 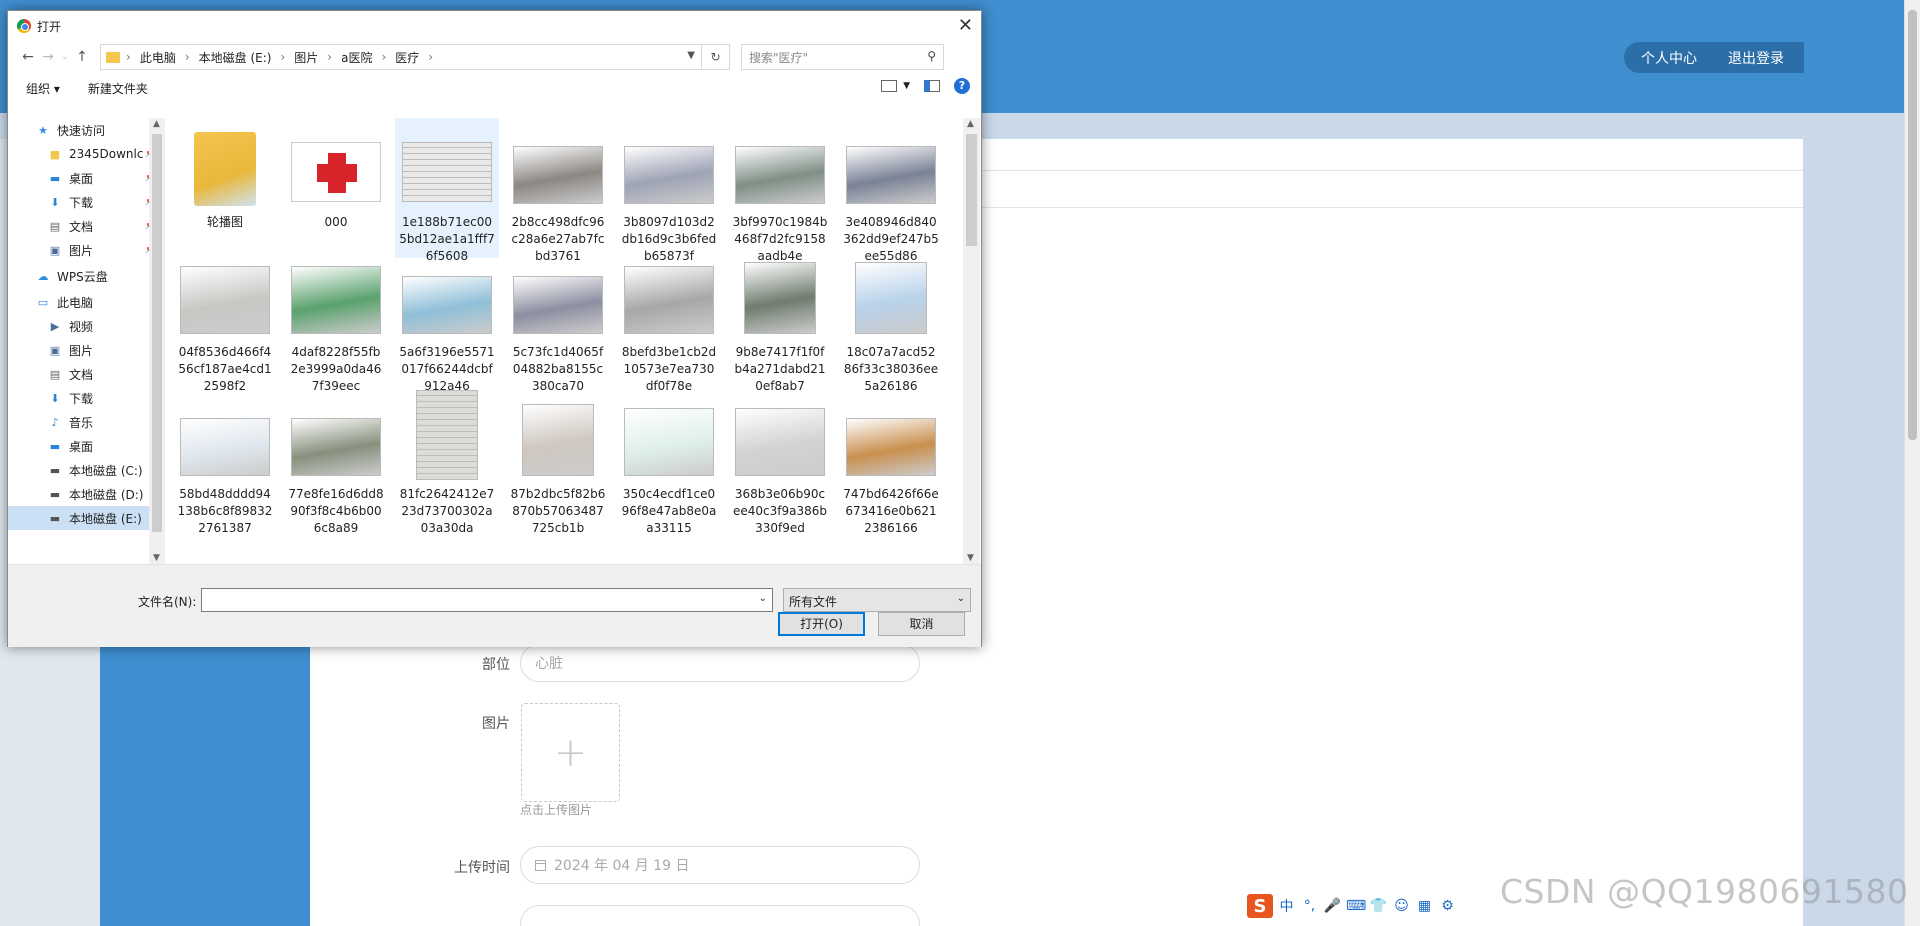 I want to click on ime-toolbar: S 中 °, 🎤 ⌨ 👕 ☺ ▦ ⚙, so click(x=1357, y=906).